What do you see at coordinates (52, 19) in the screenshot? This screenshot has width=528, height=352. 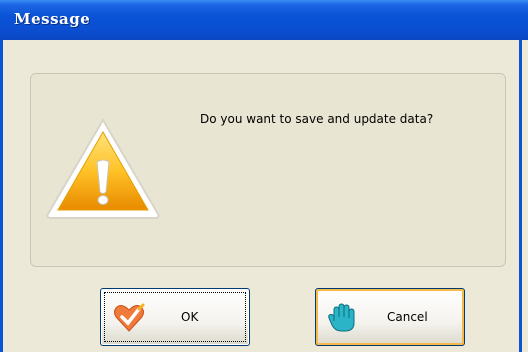 I see `window-title: Message` at bounding box center [52, 19].